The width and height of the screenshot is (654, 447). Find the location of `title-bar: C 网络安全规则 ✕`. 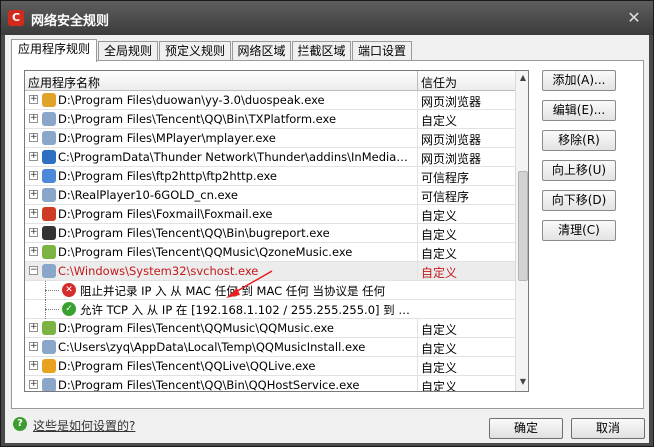

title-bar: C 网络安全规则 ✕ is located at coordinates (327, 18).